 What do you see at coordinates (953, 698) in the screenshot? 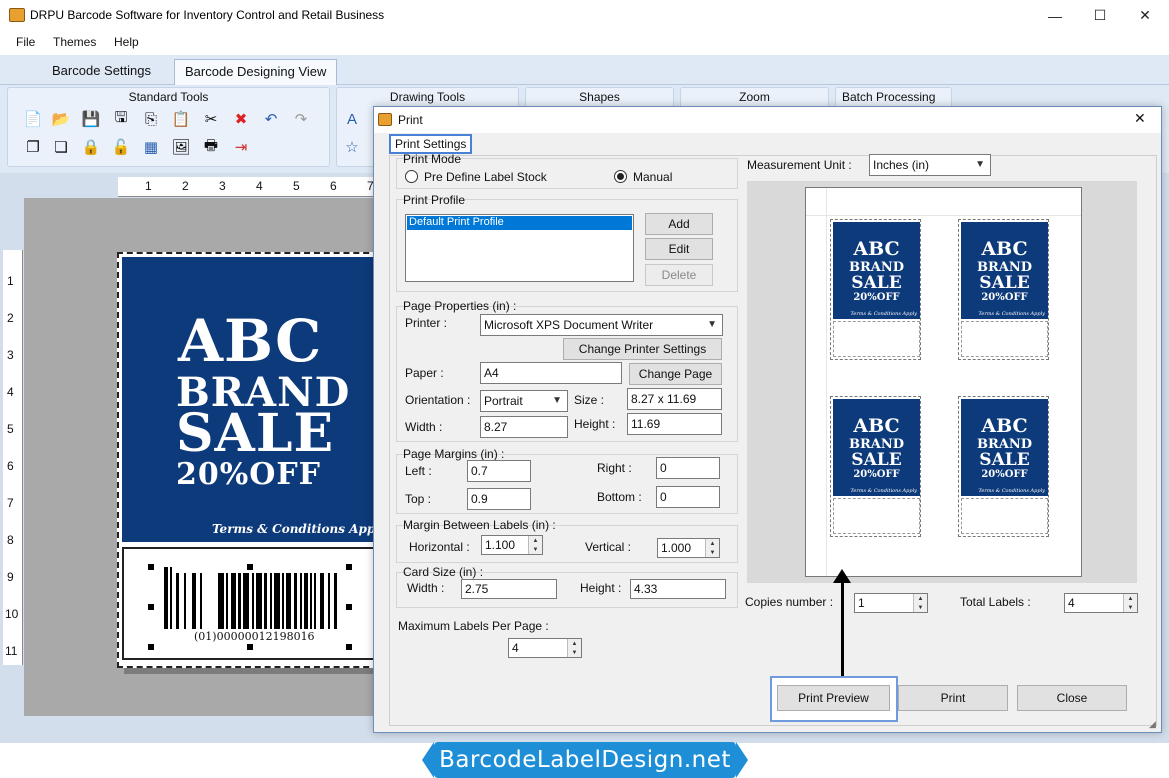
I see `print-button: Print` at bounding box center [953, 698].